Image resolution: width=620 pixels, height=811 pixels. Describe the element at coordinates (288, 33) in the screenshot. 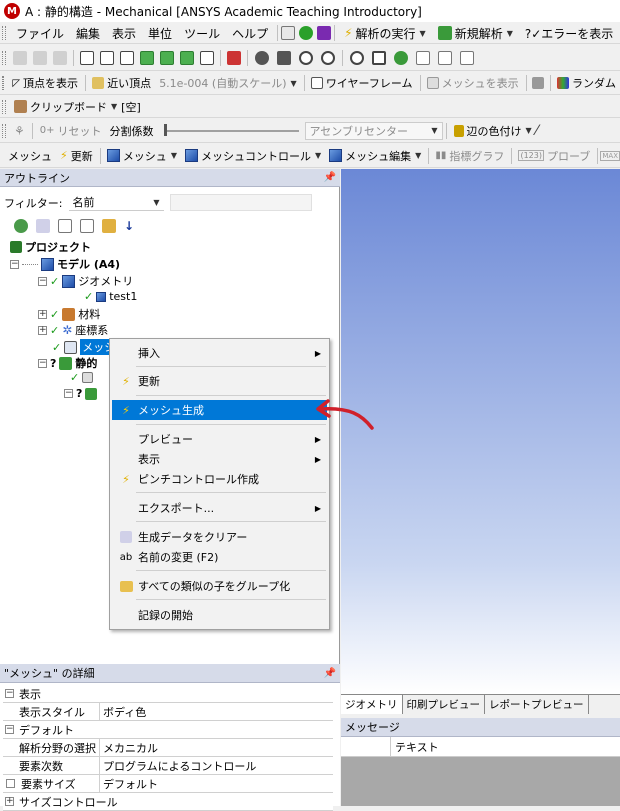

I see `window-icon` at that location.